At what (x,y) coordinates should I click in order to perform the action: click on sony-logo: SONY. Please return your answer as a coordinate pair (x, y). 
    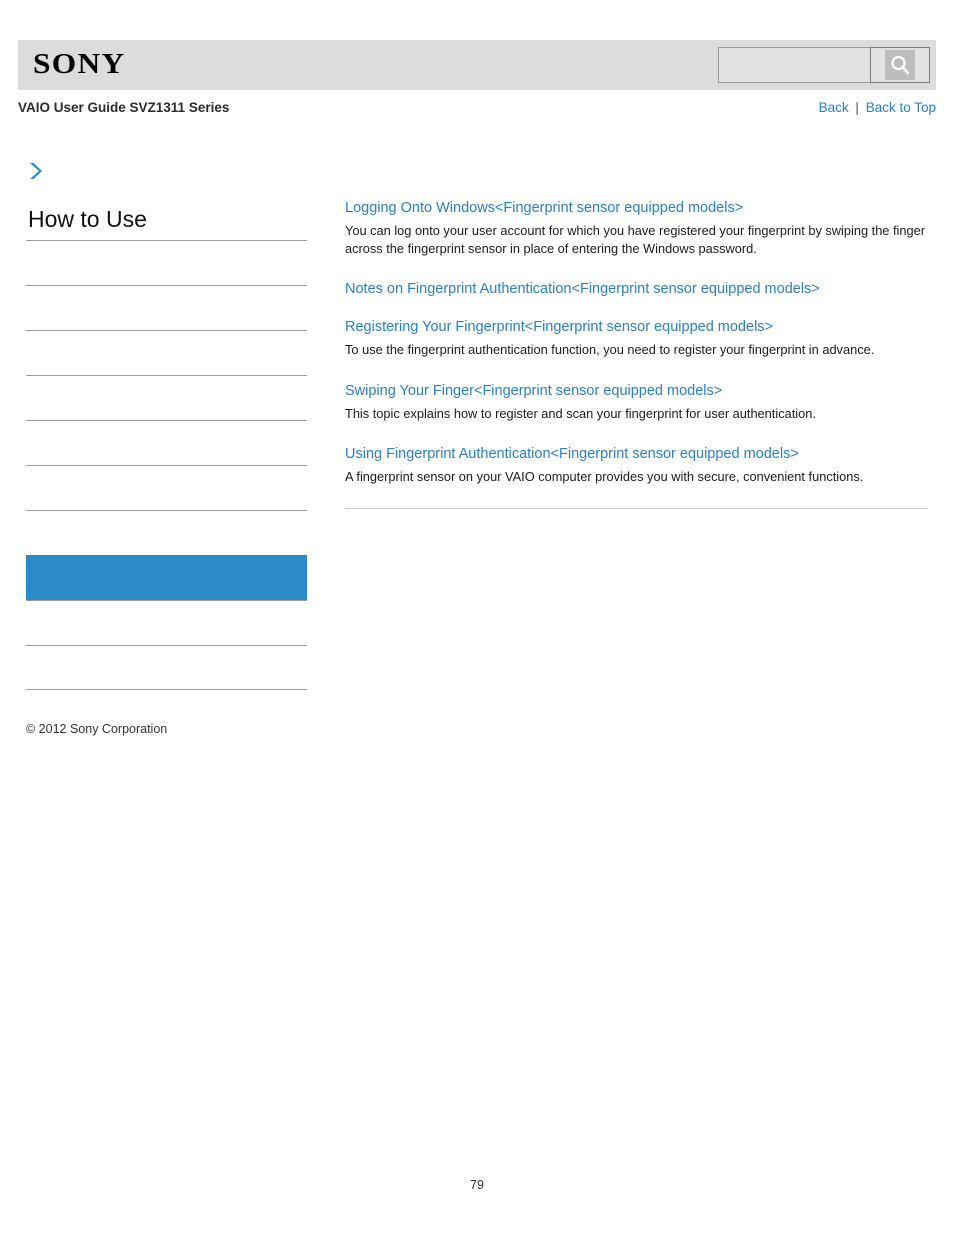
    Looking at the image, I should click on (79, 64).